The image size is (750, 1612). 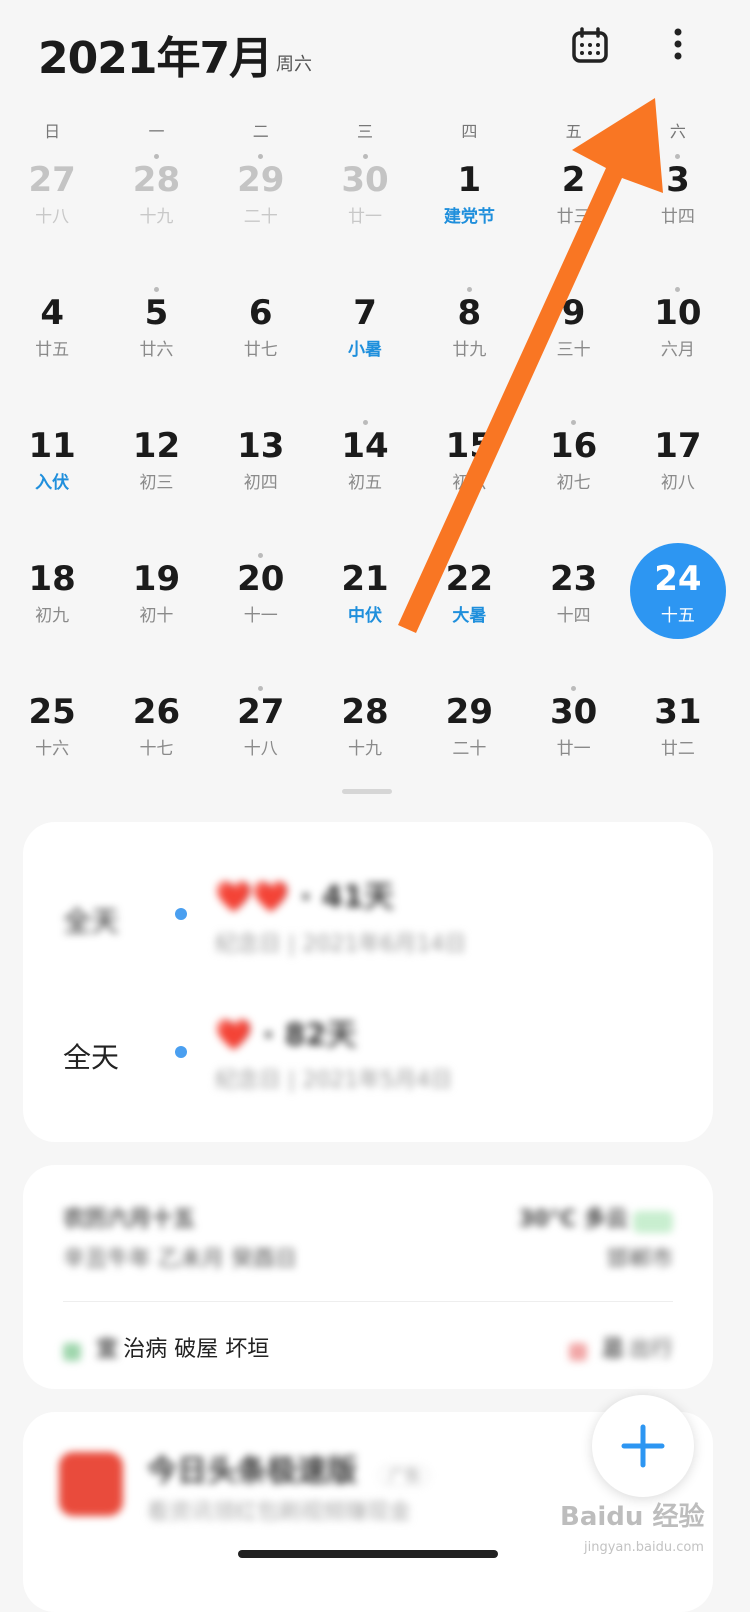 I want to click on day-number: 14, so click(x=365, y=446).